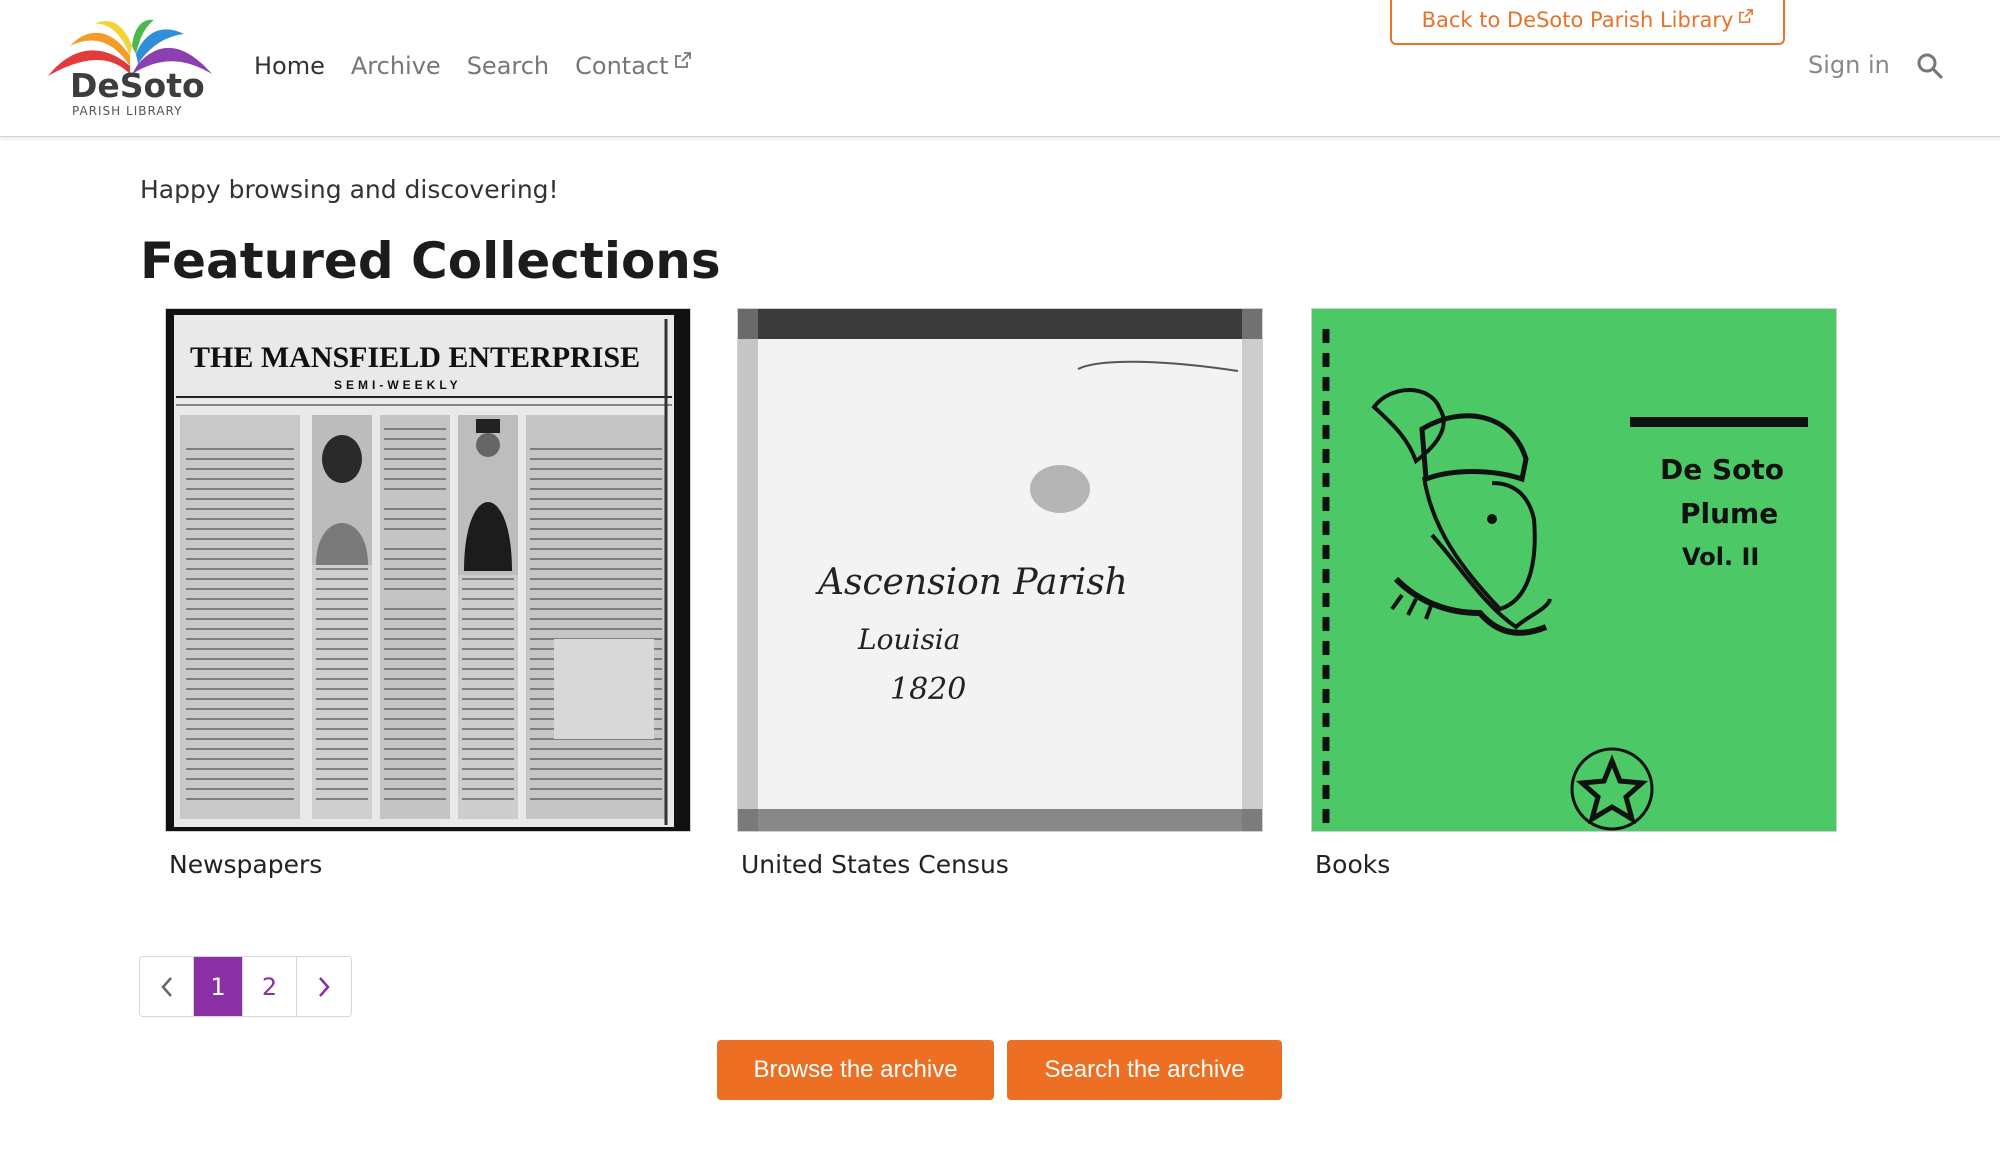 This screenshot has width=2000, height=1158. I want to click on browse-archive-button: Browse the archive, so click(855, 1070).